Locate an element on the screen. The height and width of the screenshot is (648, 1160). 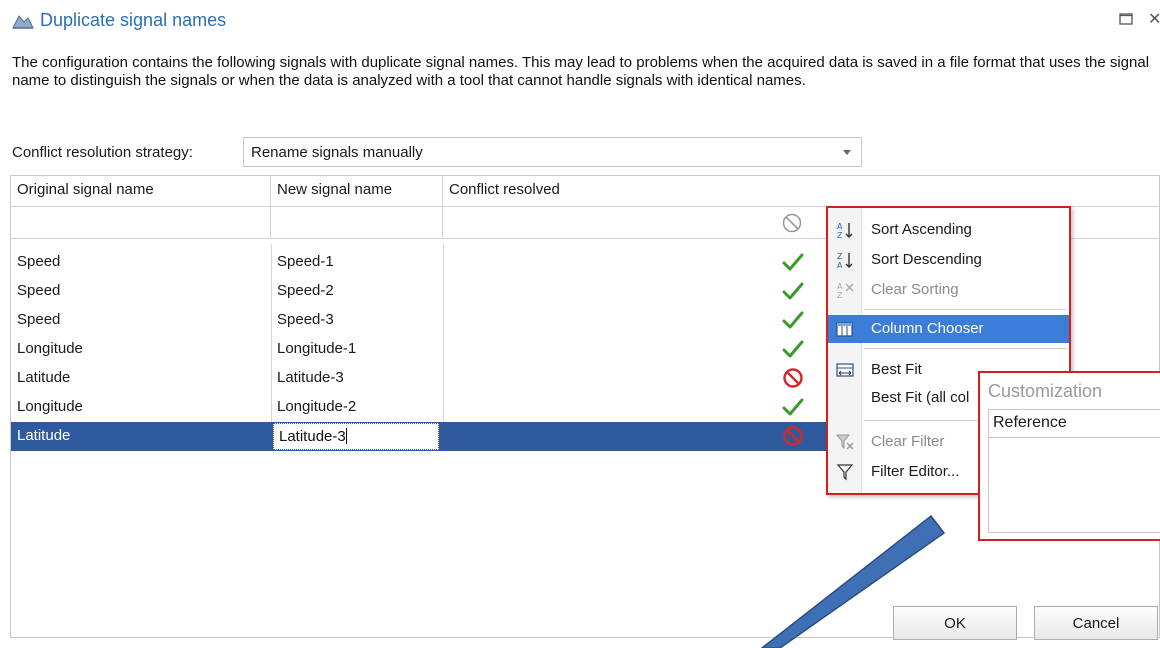
menu-item-label: Column Chooser is located at coordinates (927, 328).